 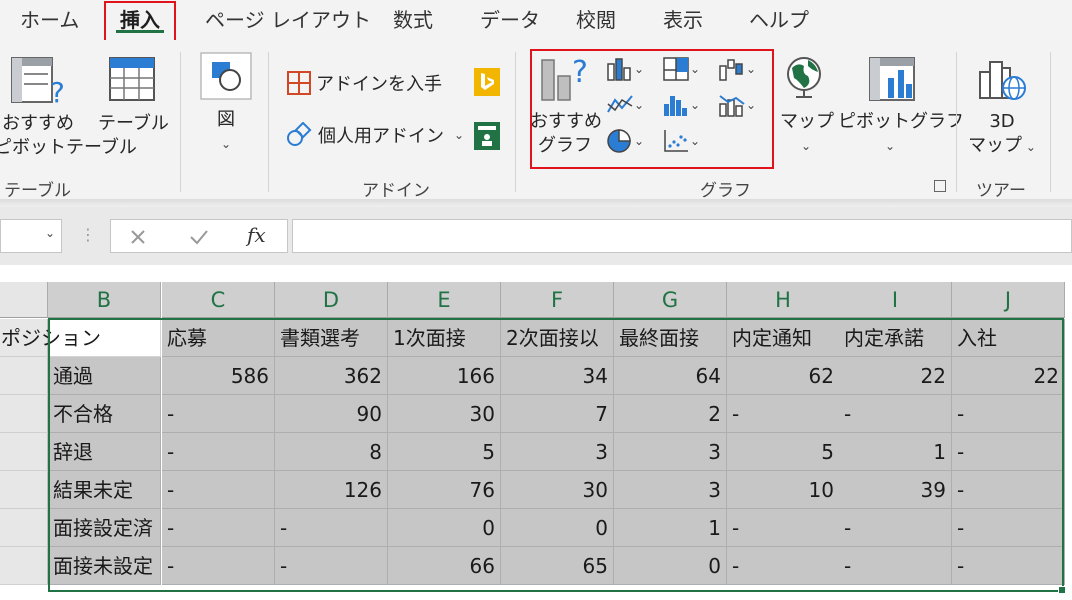 What do you see at coordinates (140, 20) in the screenshot?
I see `tab-insert: 挿入` at bounding box center [140, 20].